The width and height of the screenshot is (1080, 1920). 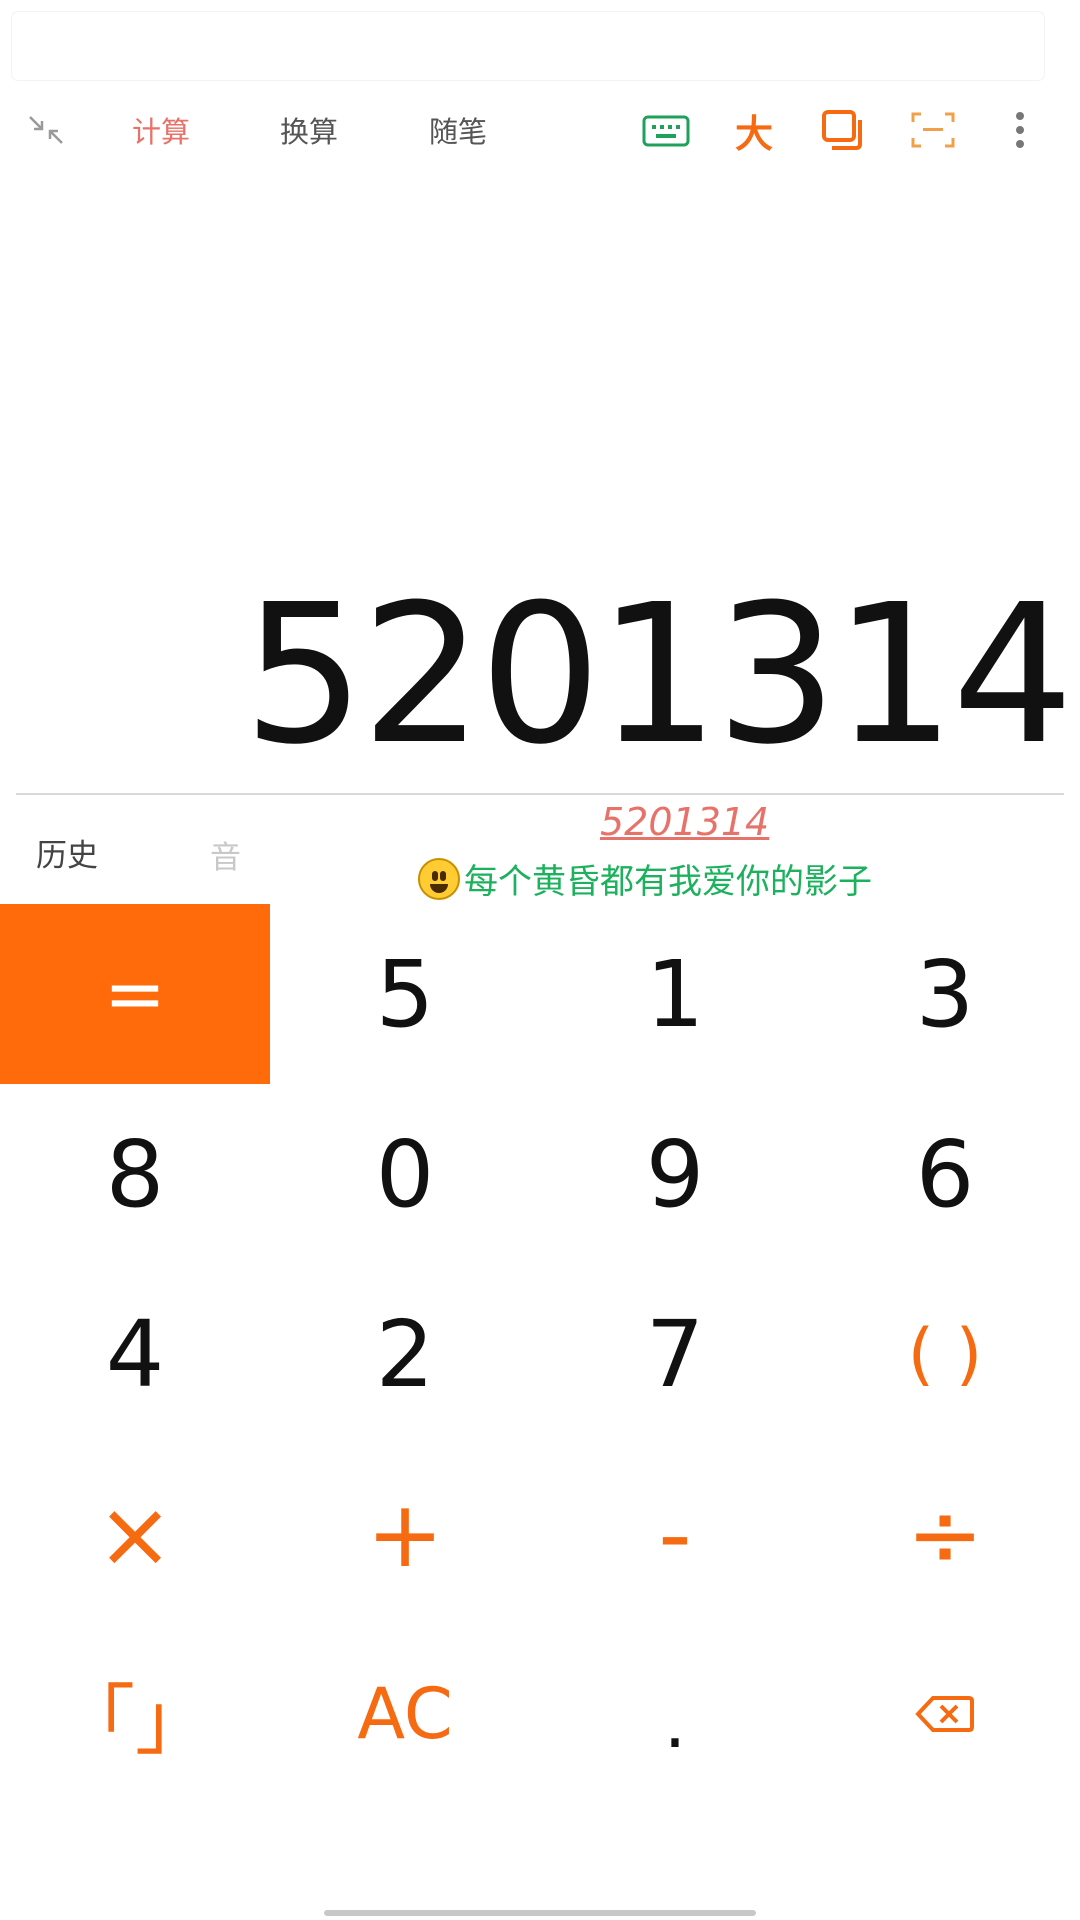 I want to click on backspace-icon, so click(x=944, y=1714).